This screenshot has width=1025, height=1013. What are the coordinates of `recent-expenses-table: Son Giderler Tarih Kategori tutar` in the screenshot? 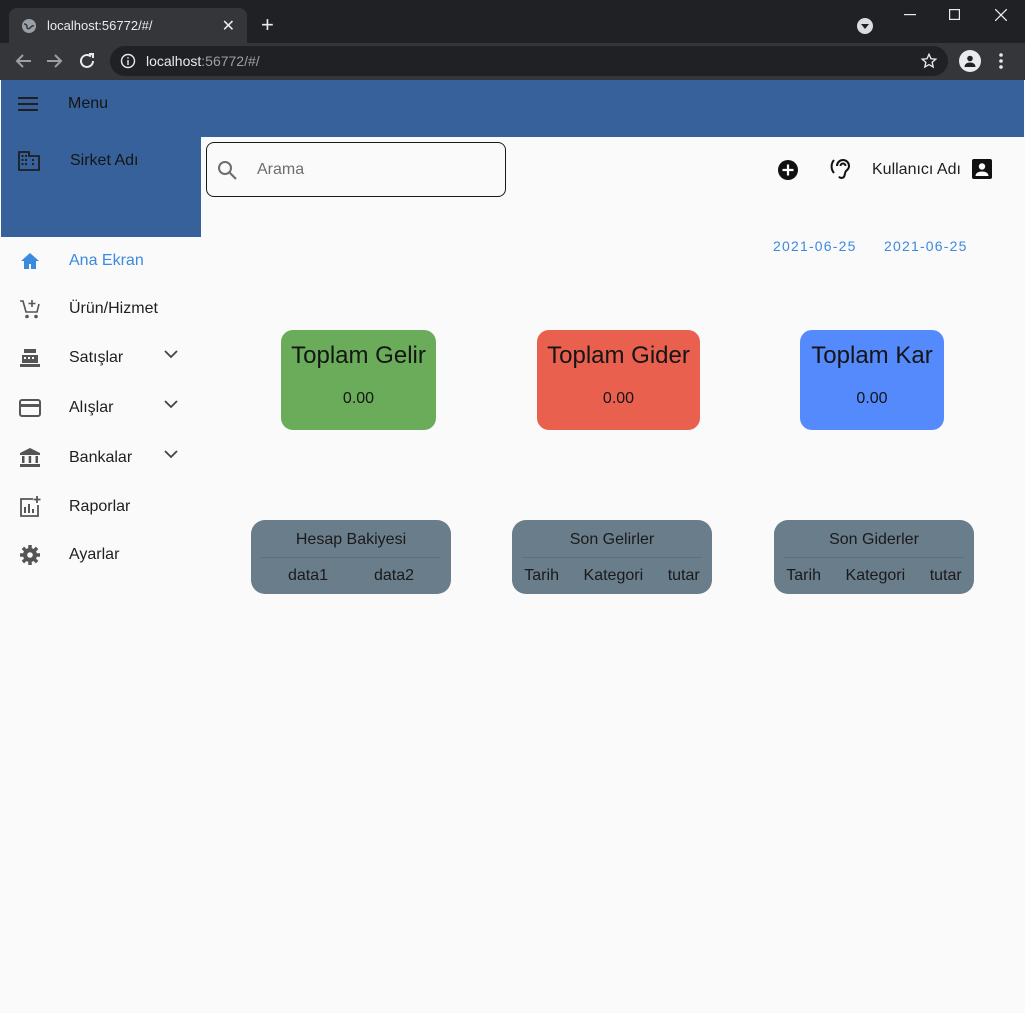 It's located at (874, 557).